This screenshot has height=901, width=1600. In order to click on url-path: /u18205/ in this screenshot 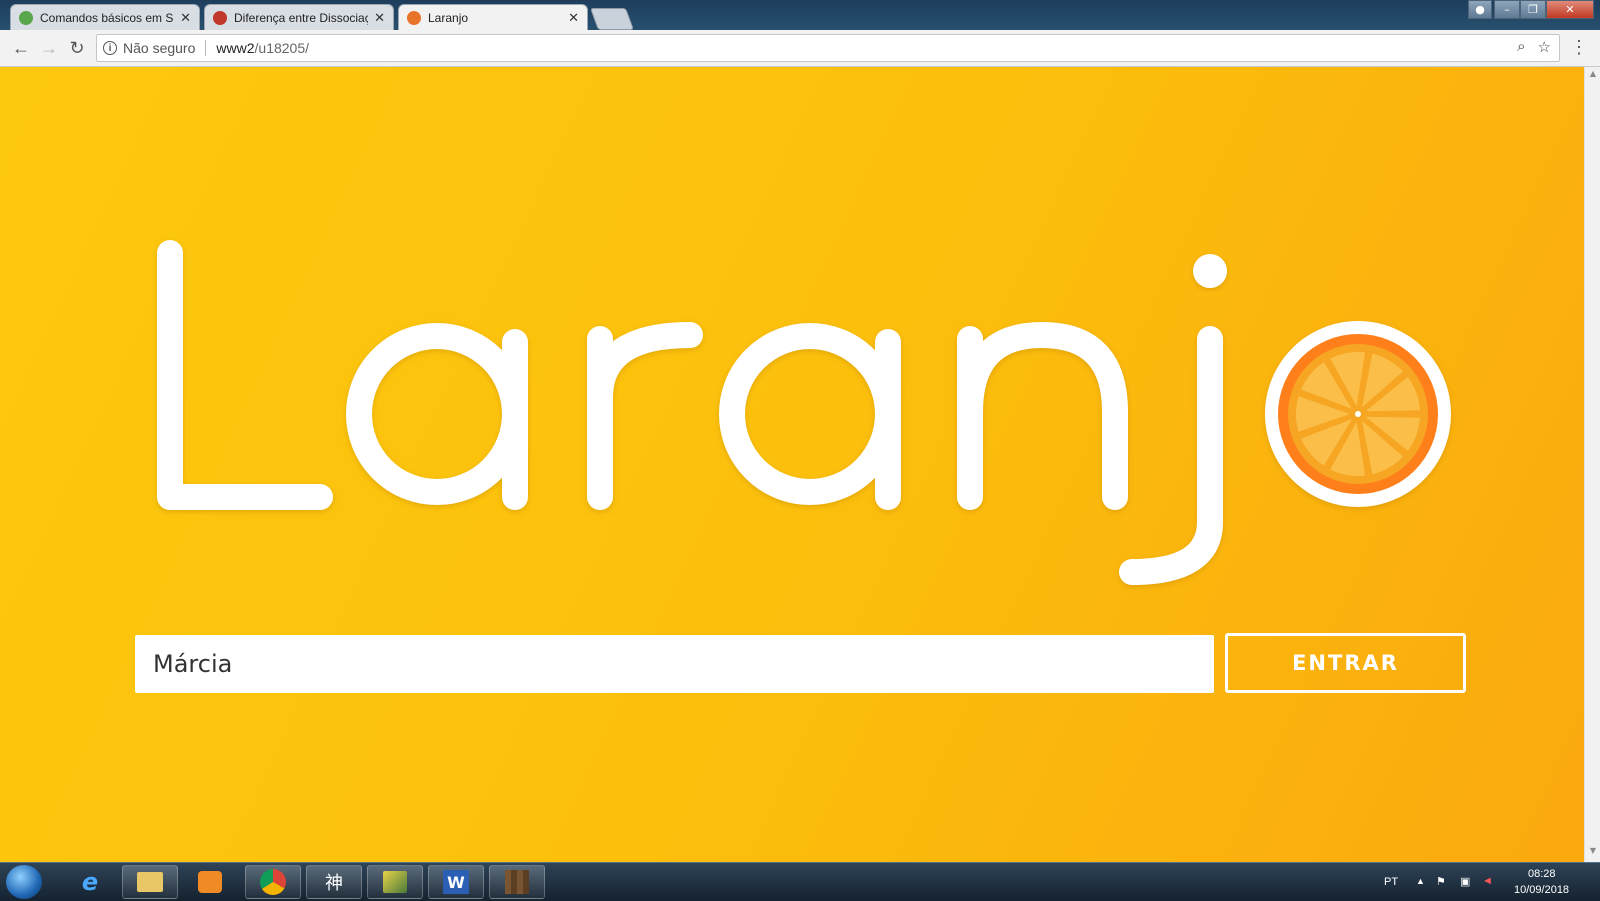, I will do `click(282, 48)`.